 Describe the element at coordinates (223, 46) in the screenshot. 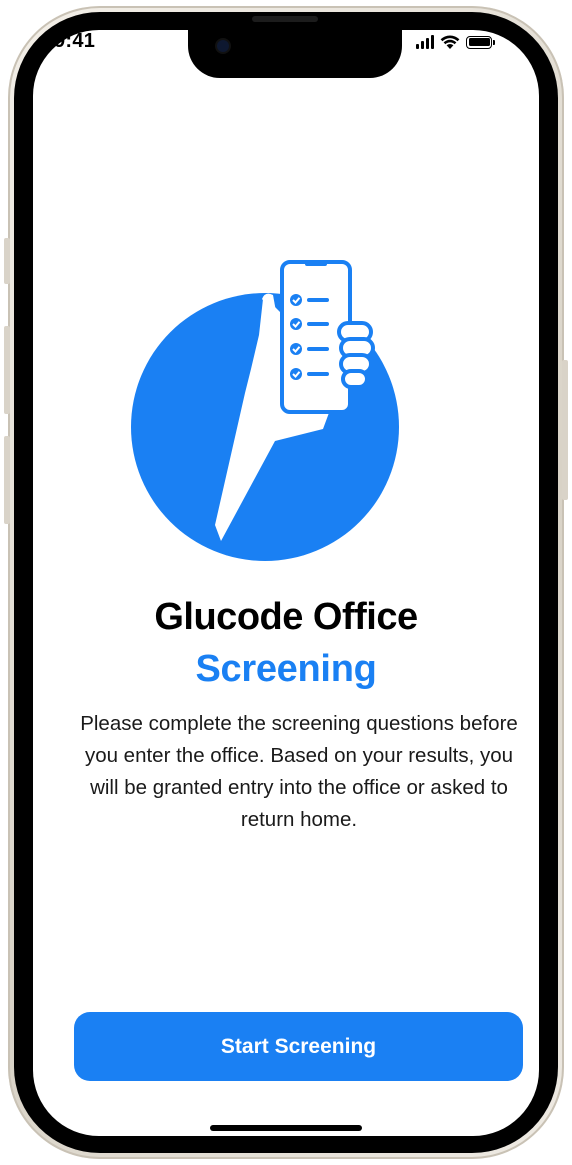

I see `front-camera` at that location.